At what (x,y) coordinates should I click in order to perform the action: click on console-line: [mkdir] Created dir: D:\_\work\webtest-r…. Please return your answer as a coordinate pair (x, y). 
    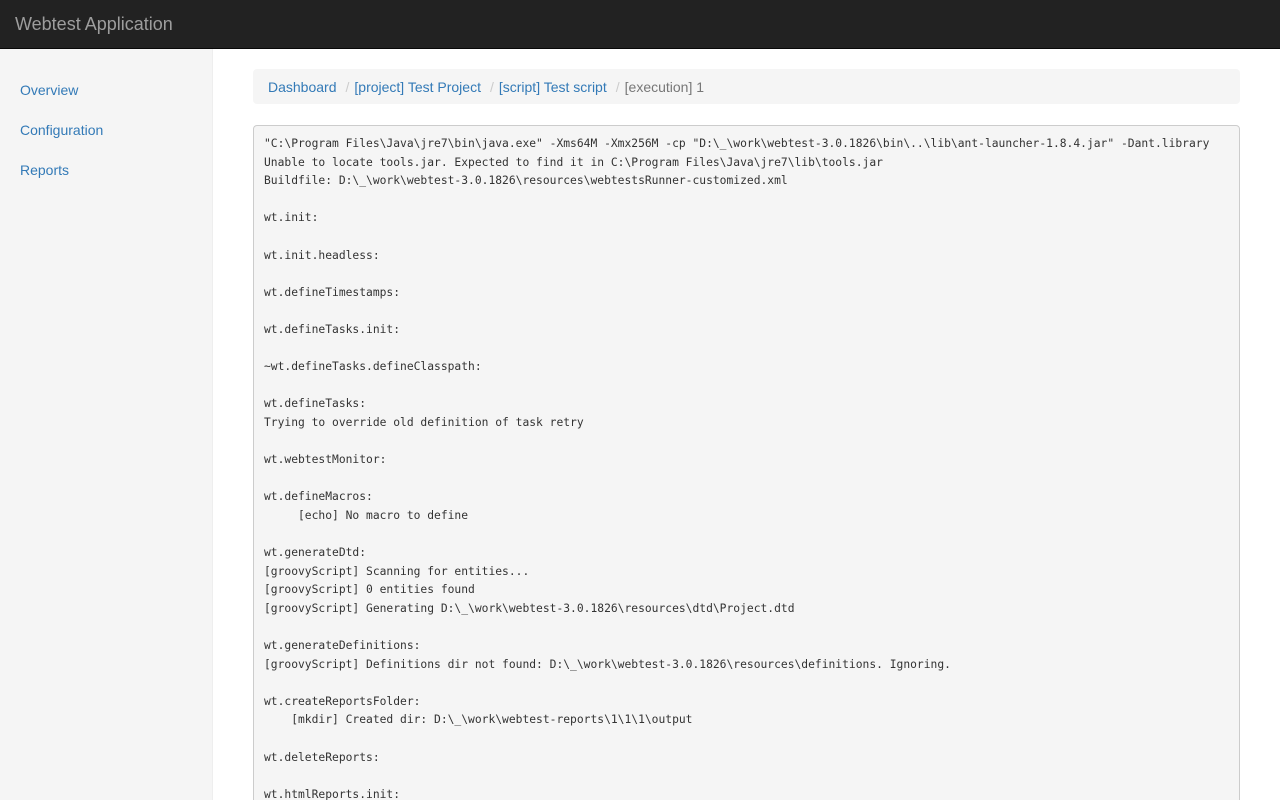
    Looking at the image, I should click on (478, 720).